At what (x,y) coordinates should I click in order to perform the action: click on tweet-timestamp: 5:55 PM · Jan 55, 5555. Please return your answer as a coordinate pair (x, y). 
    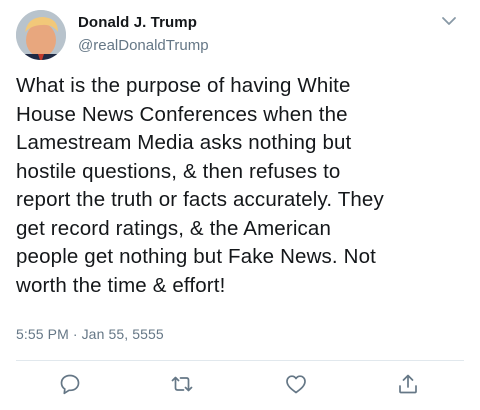
    Looking at the image, I should click on (90, 334).